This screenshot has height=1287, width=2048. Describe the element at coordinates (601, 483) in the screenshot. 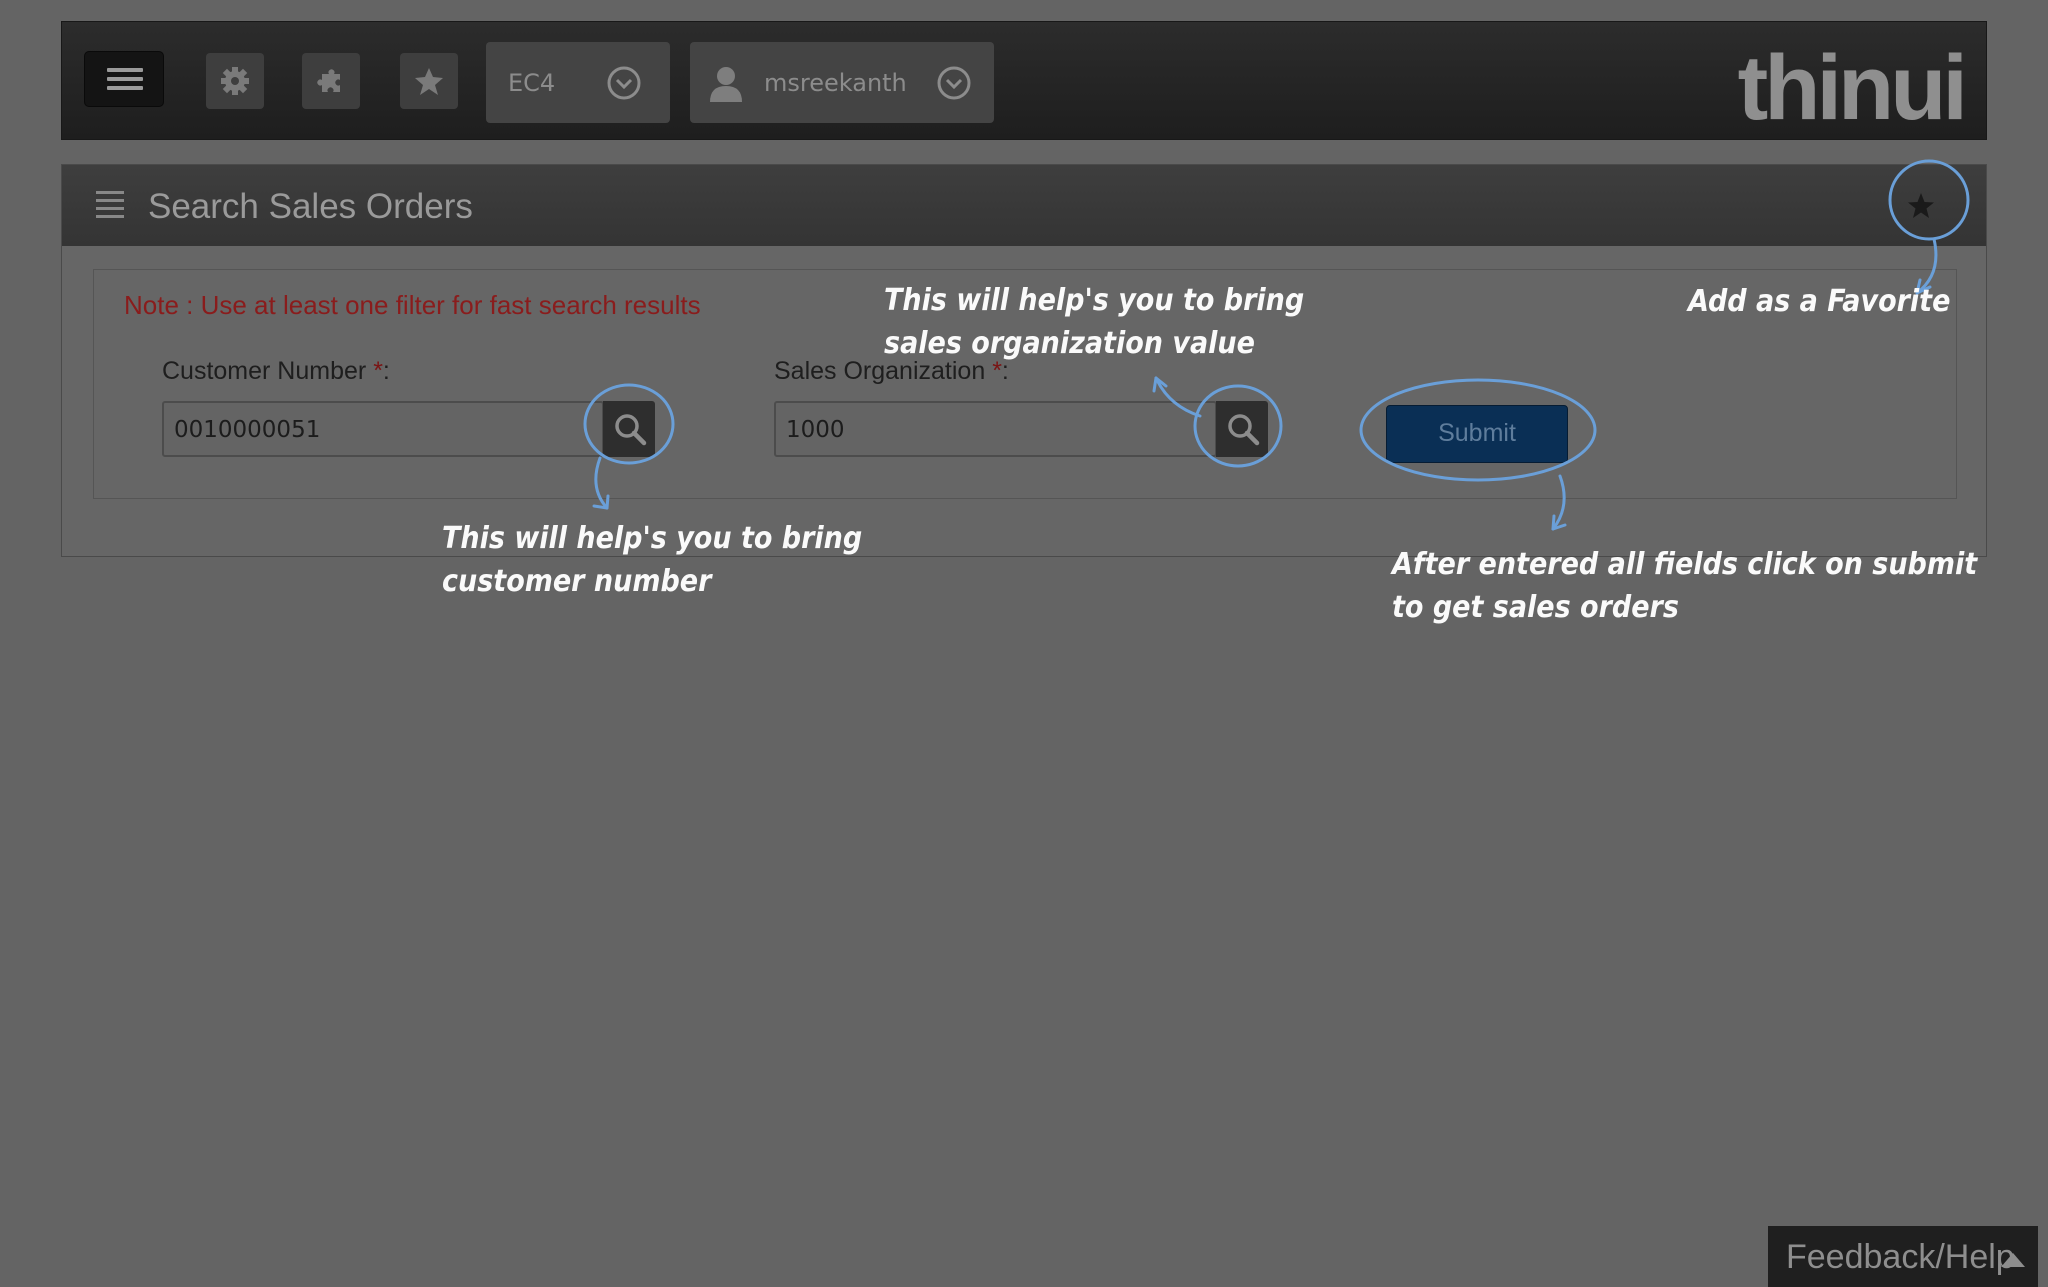

I see `customer-arrow` at that location.